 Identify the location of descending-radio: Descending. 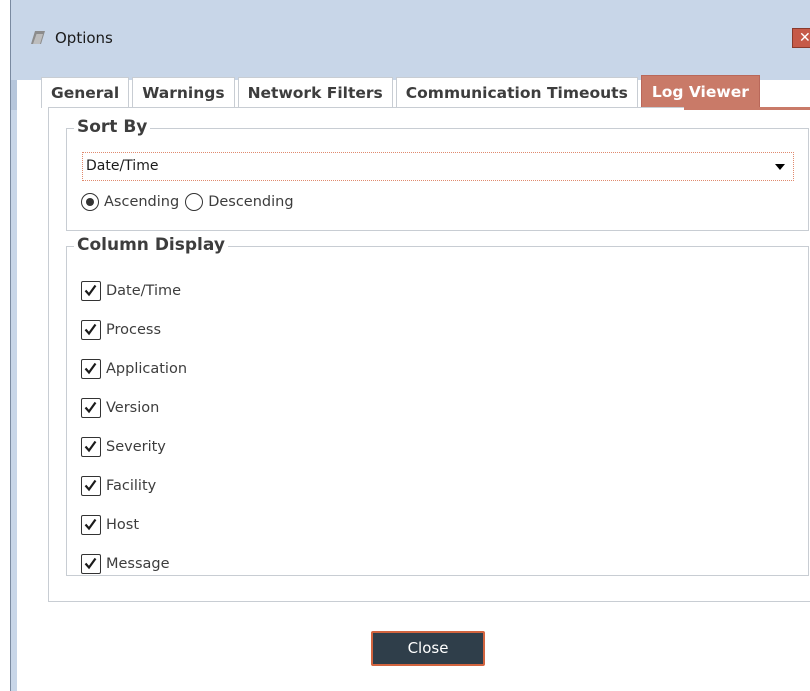
(239, 202).